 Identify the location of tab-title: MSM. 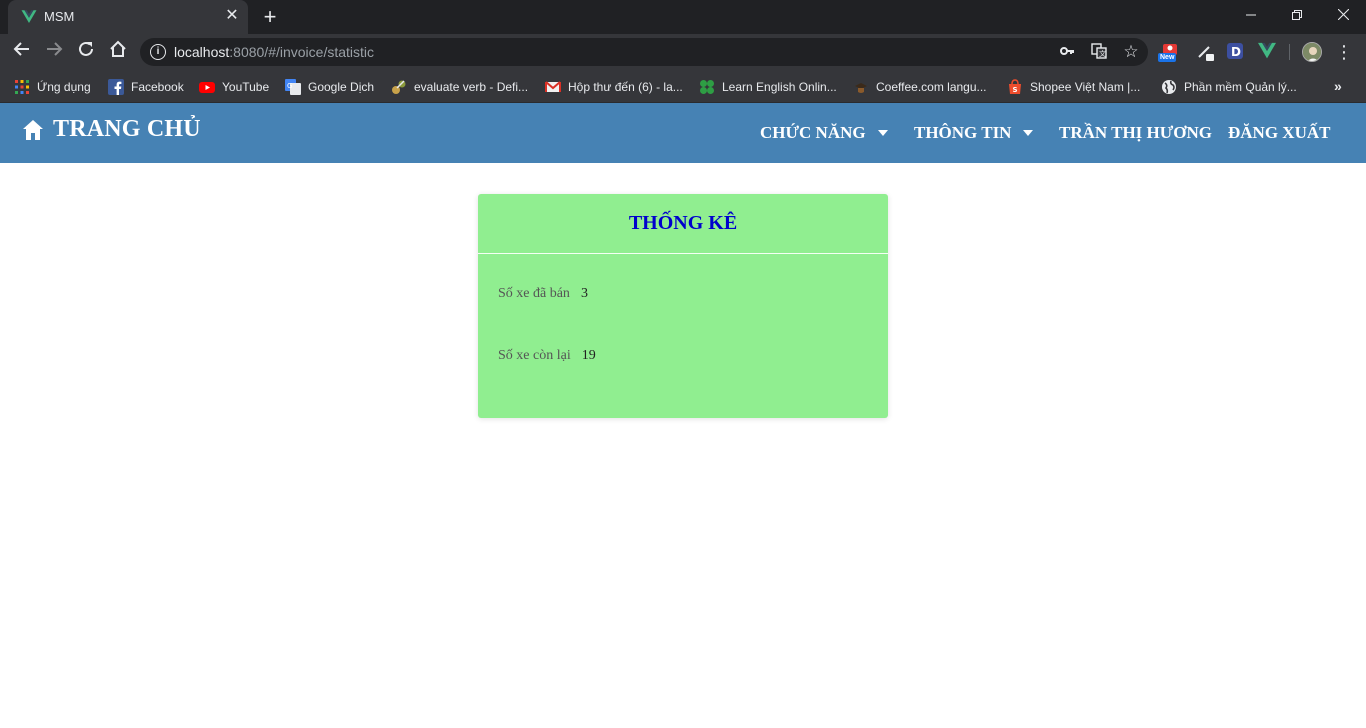
(59, 16).